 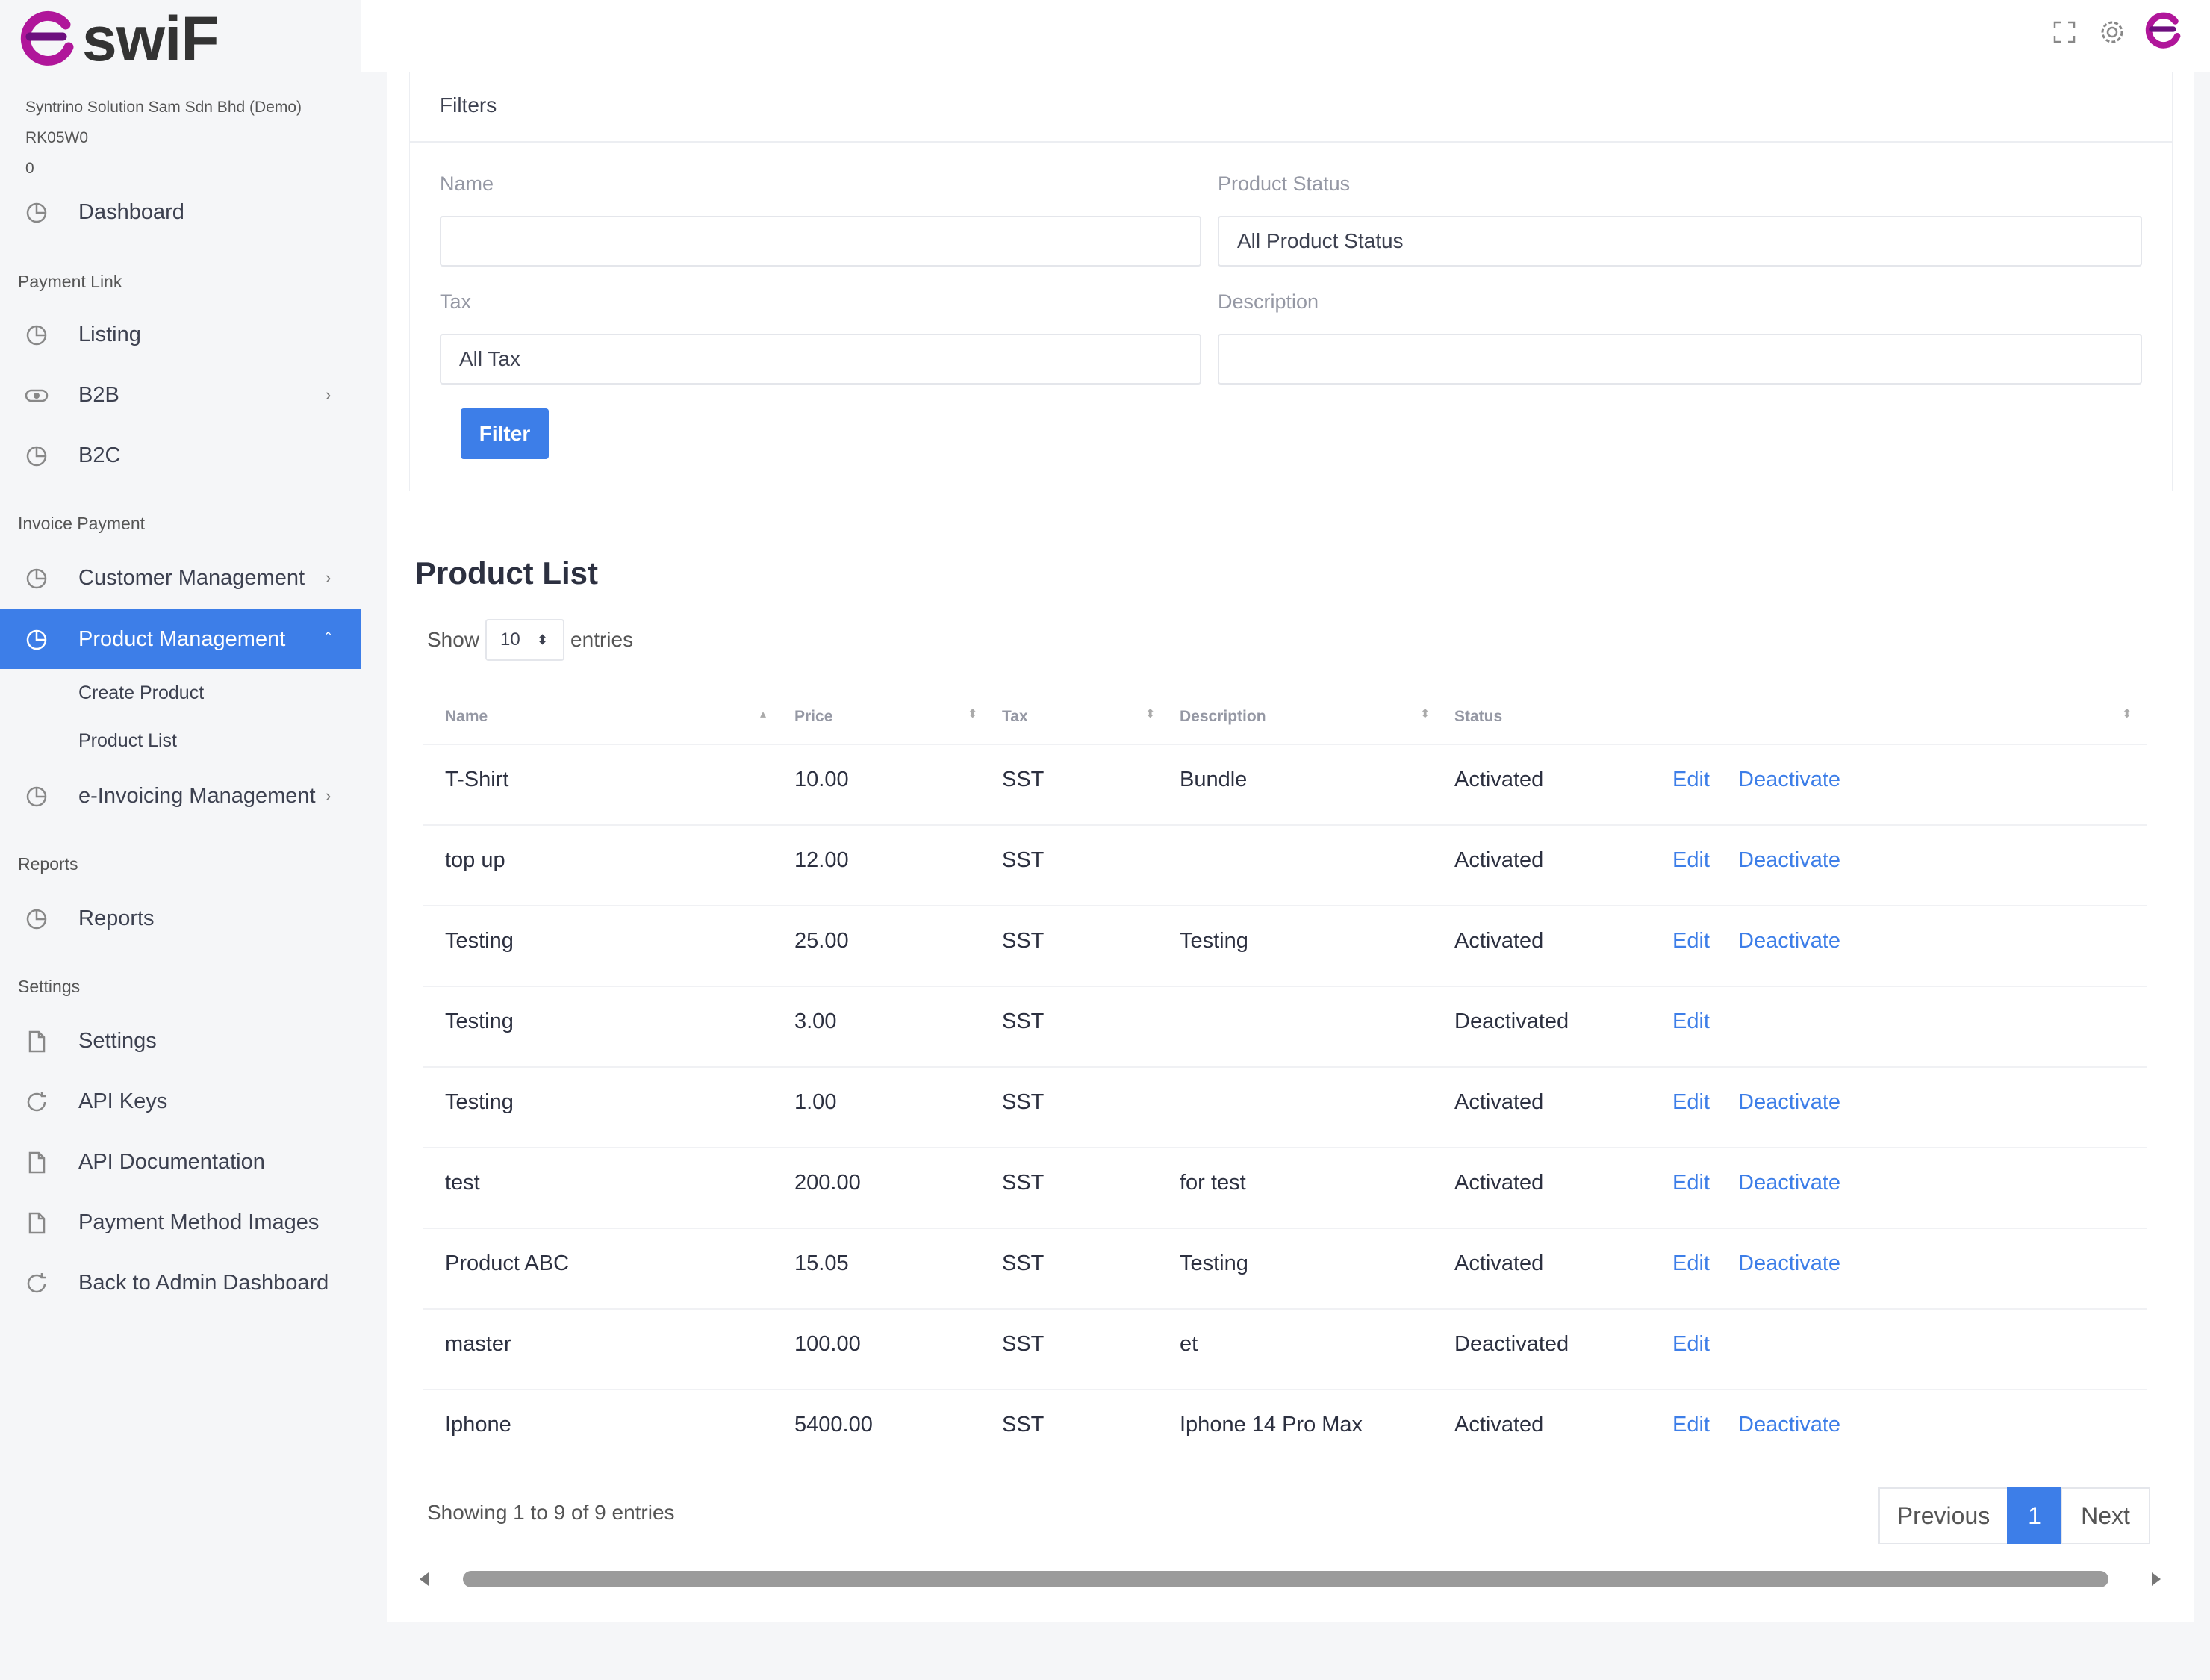 I want to click on cell-description: Bundle, so click(x=1214, y=779).